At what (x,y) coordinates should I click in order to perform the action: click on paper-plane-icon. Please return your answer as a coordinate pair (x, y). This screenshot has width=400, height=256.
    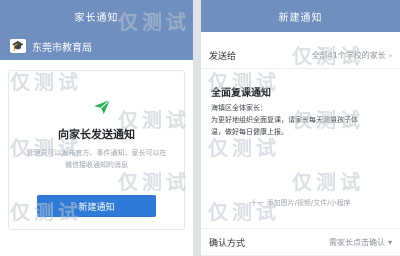
    Looking at the image, I should click on (102, 107).